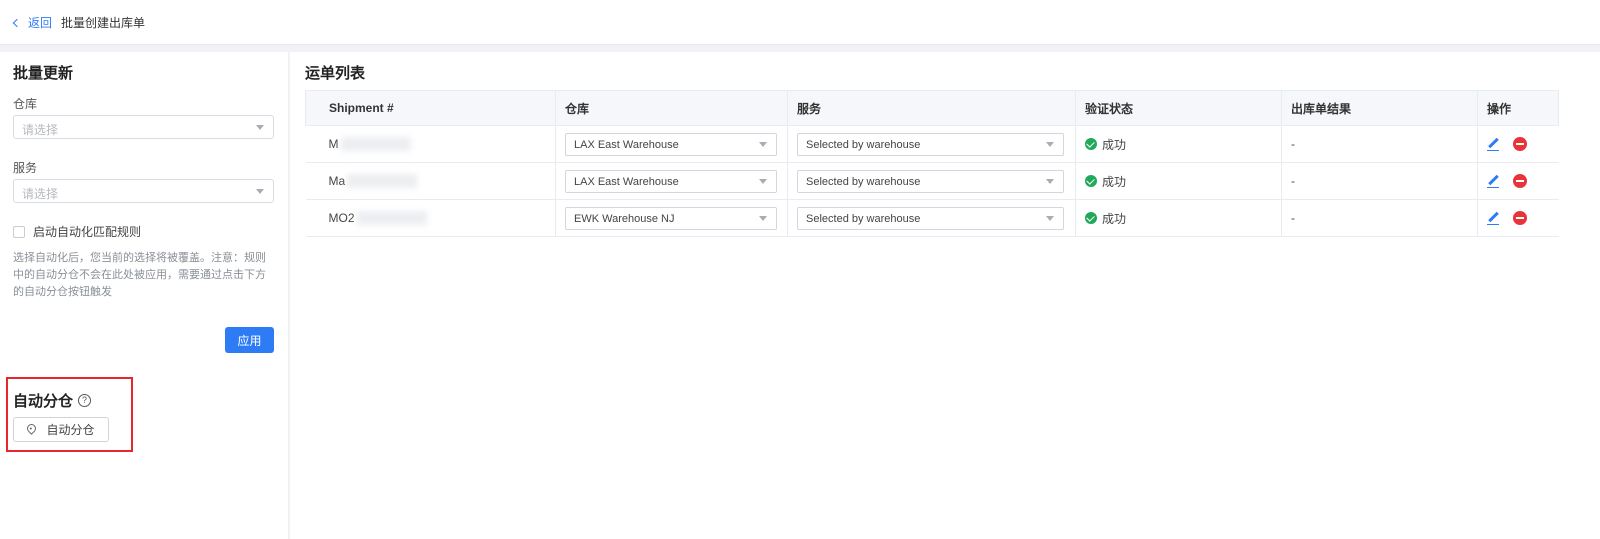  What do you see at coordinates (337, 180) in the screenshot?
I see `shipment-number-text: Ma` at bounding box center [337, 180].